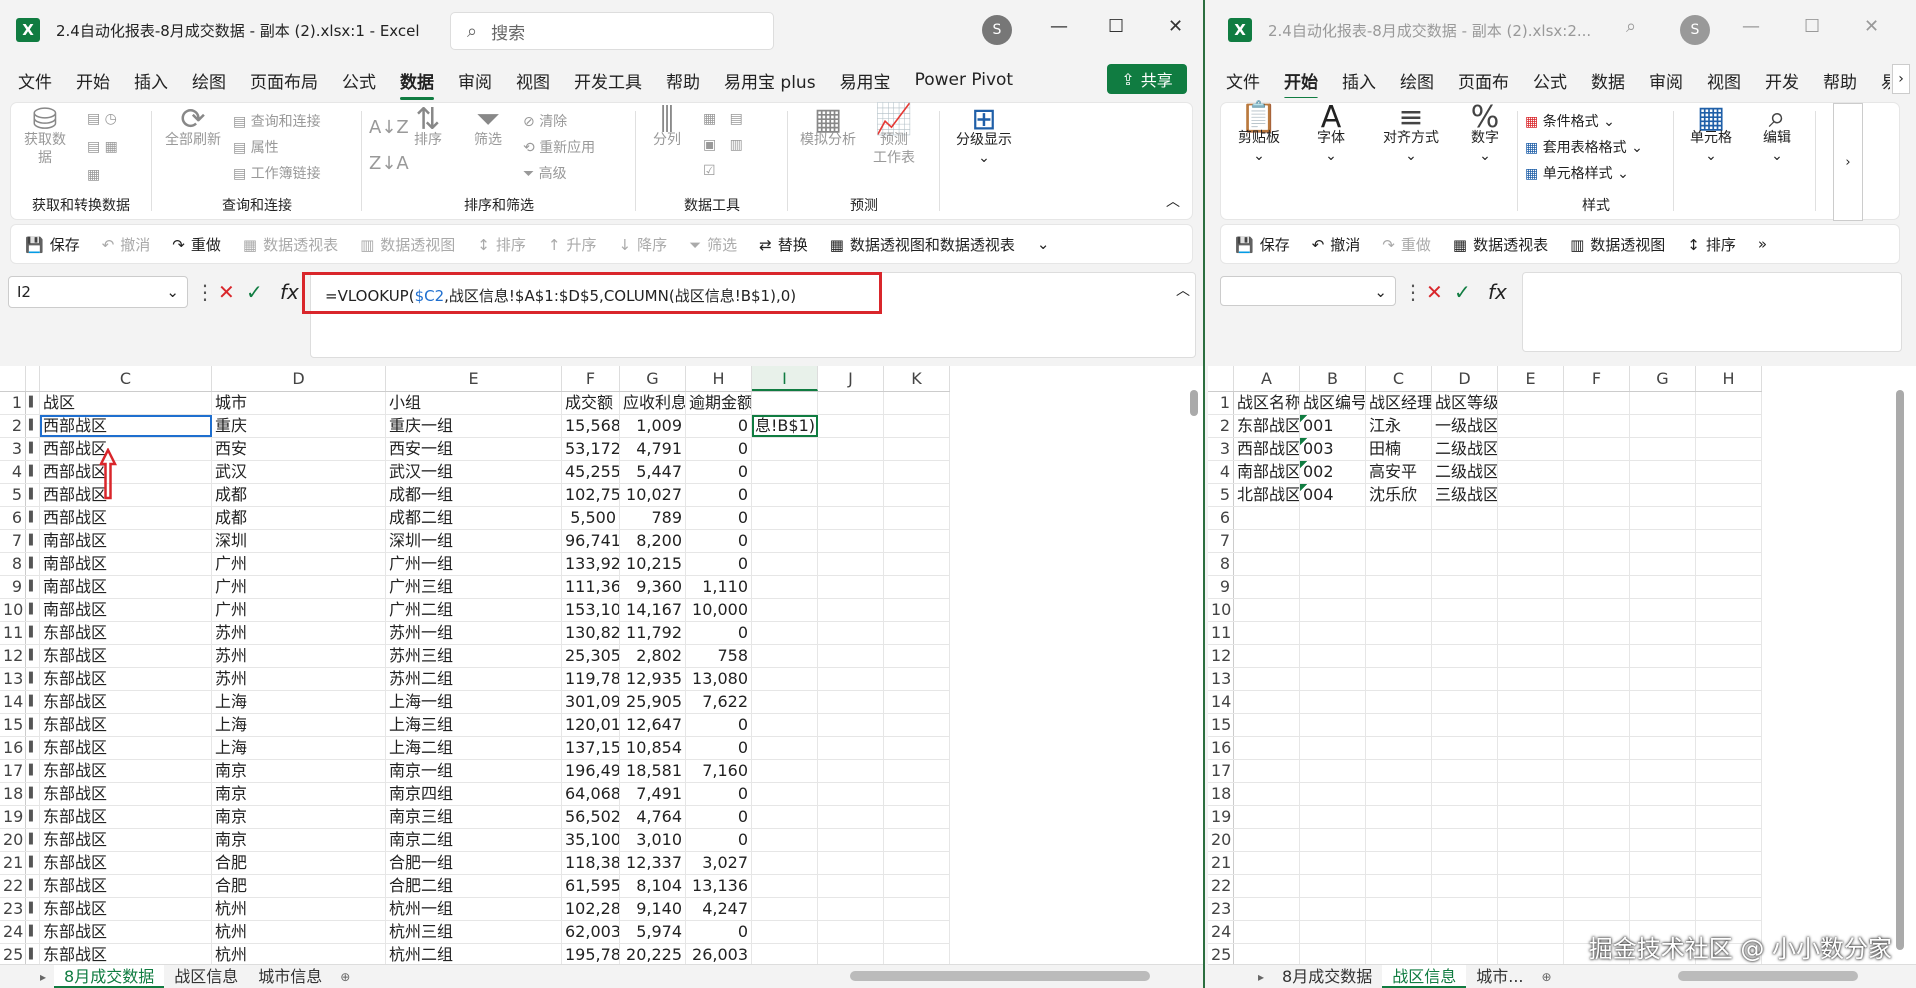 The height and width of the screenshot is (988, 1916). I want to click on cell: 7,160, so click(719, 771).